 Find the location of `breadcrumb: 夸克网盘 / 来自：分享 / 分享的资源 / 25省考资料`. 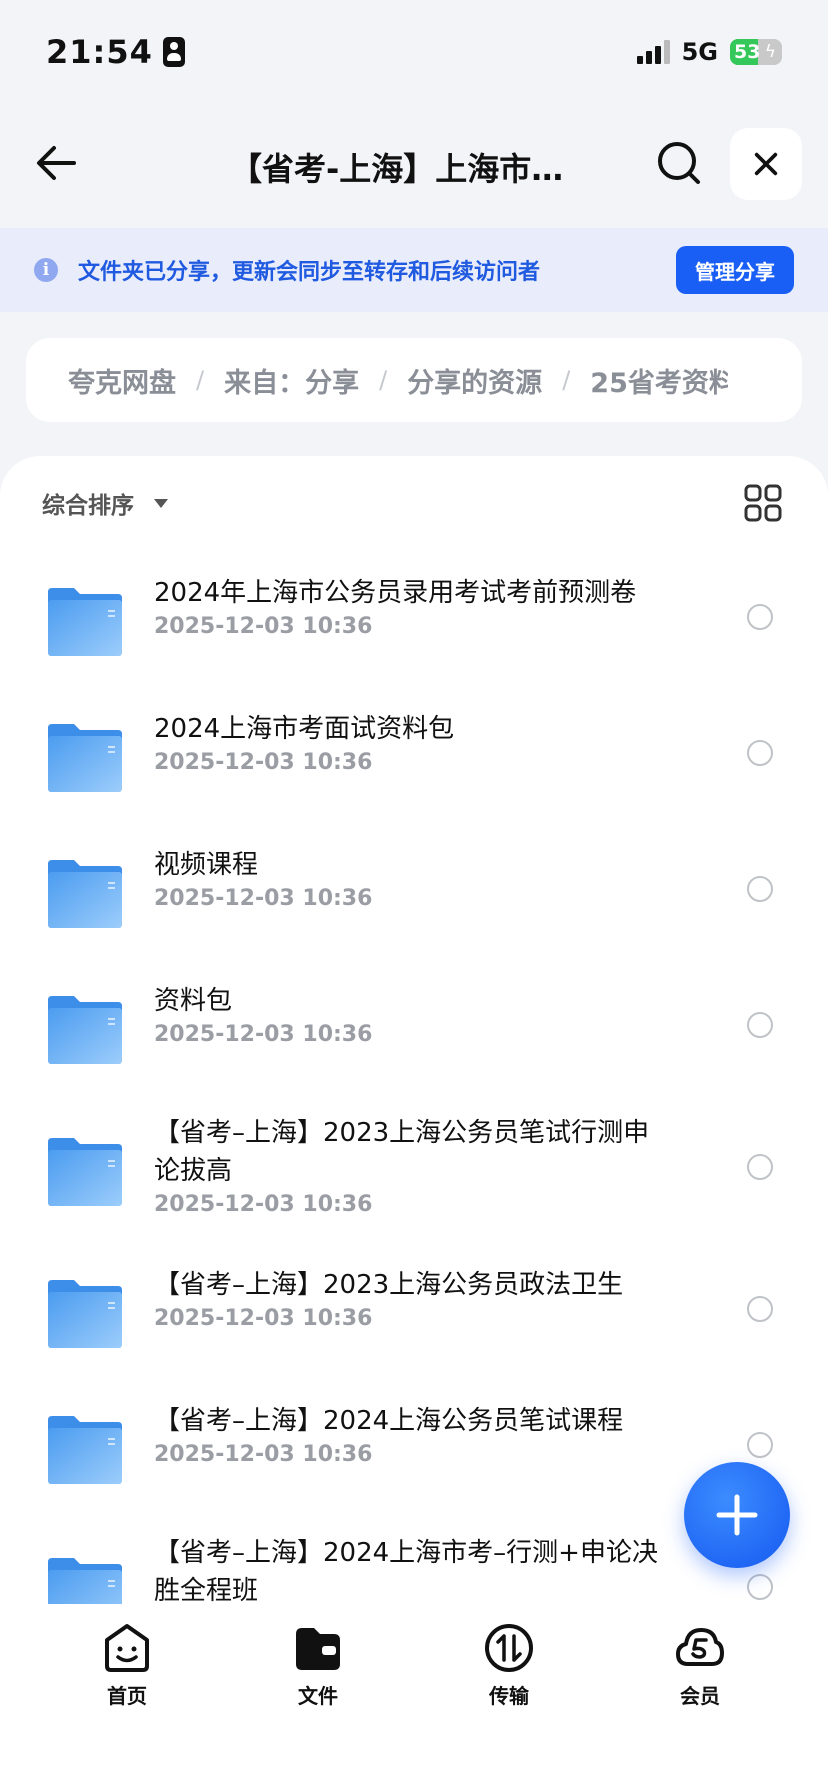

breadcrumb: 夸克网盘 / 来自：分享 / 分享的资源 / 25省考资料 is located at coordinates (414, 380).